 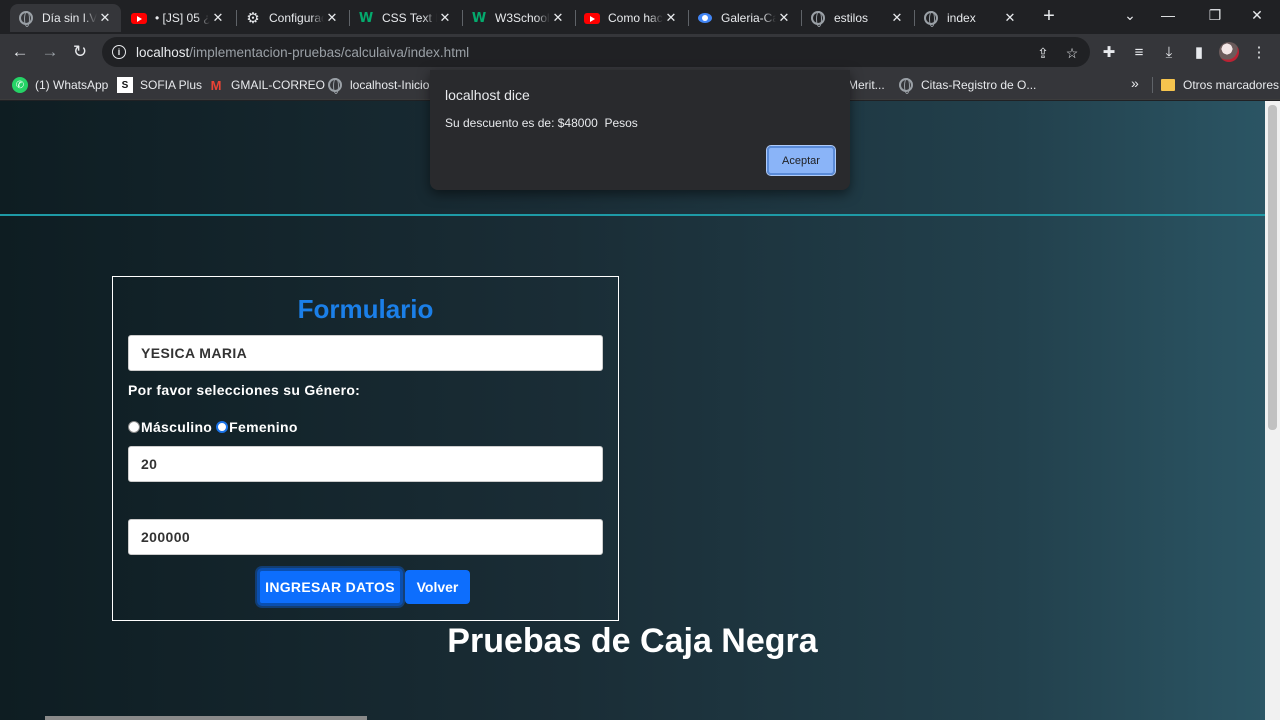 What do you see at coordinates (1072, 53) in the screenshot?
I see `bookmark-star-icon: ☆` at bounding box center [1072, 53].